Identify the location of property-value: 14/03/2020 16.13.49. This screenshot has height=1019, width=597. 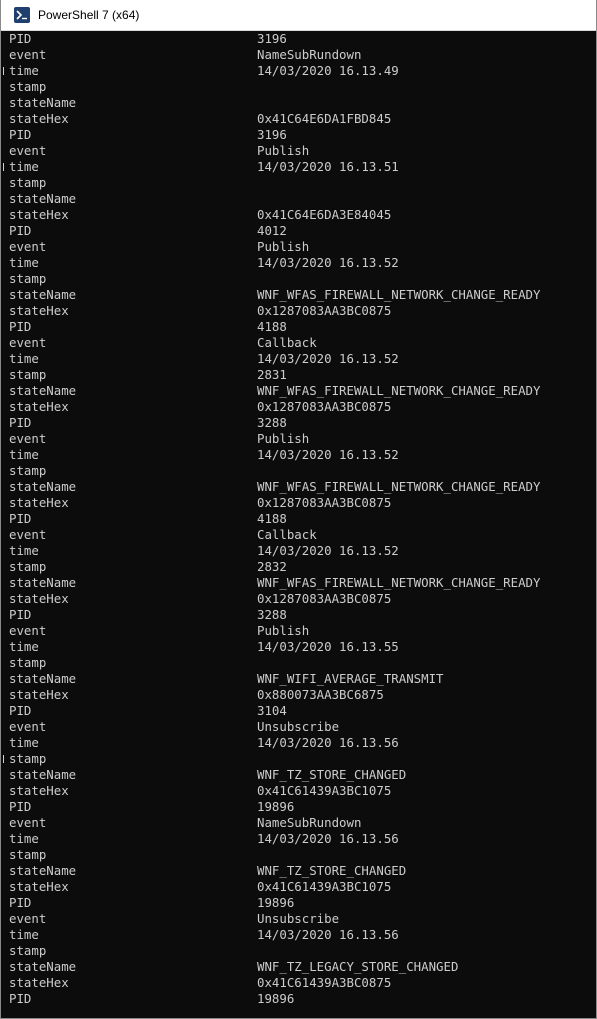
(328, 70).